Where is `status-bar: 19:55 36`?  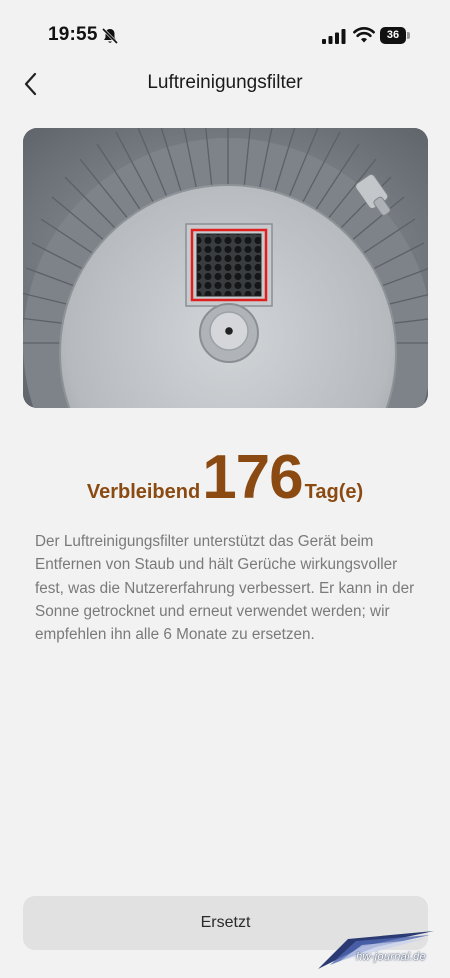 status-bar: 19:55 36 is located at coordinates (225, 28).